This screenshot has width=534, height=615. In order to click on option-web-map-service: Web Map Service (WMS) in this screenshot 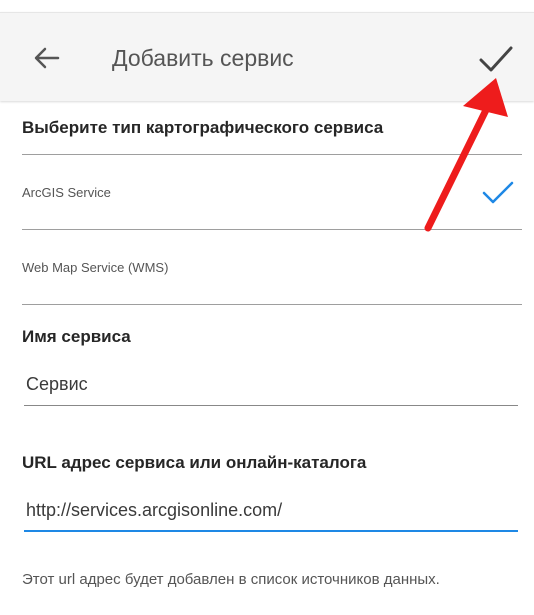, I will do `click(267, 268)`.